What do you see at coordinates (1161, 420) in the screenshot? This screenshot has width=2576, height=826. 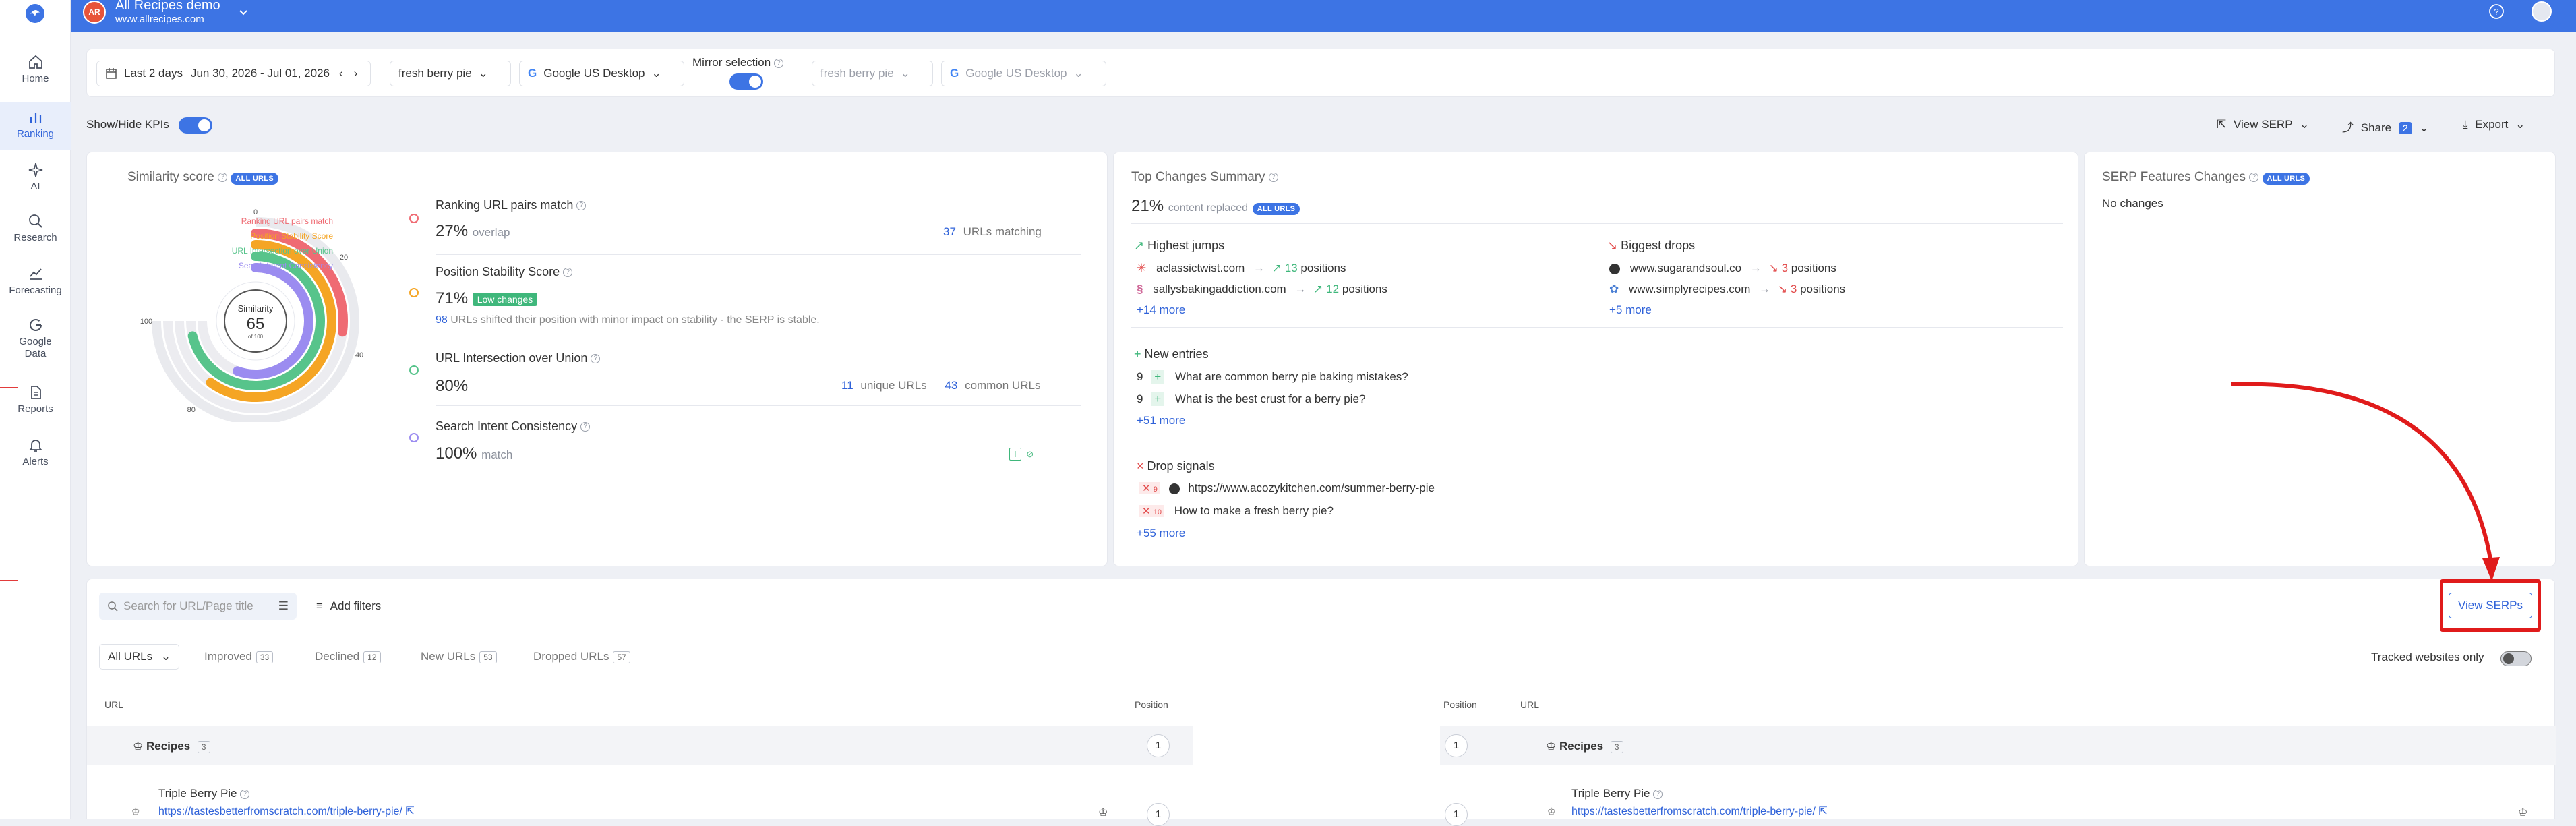 I see `new-entries-more-link: +51 more` at bounding box center [1161, 420].